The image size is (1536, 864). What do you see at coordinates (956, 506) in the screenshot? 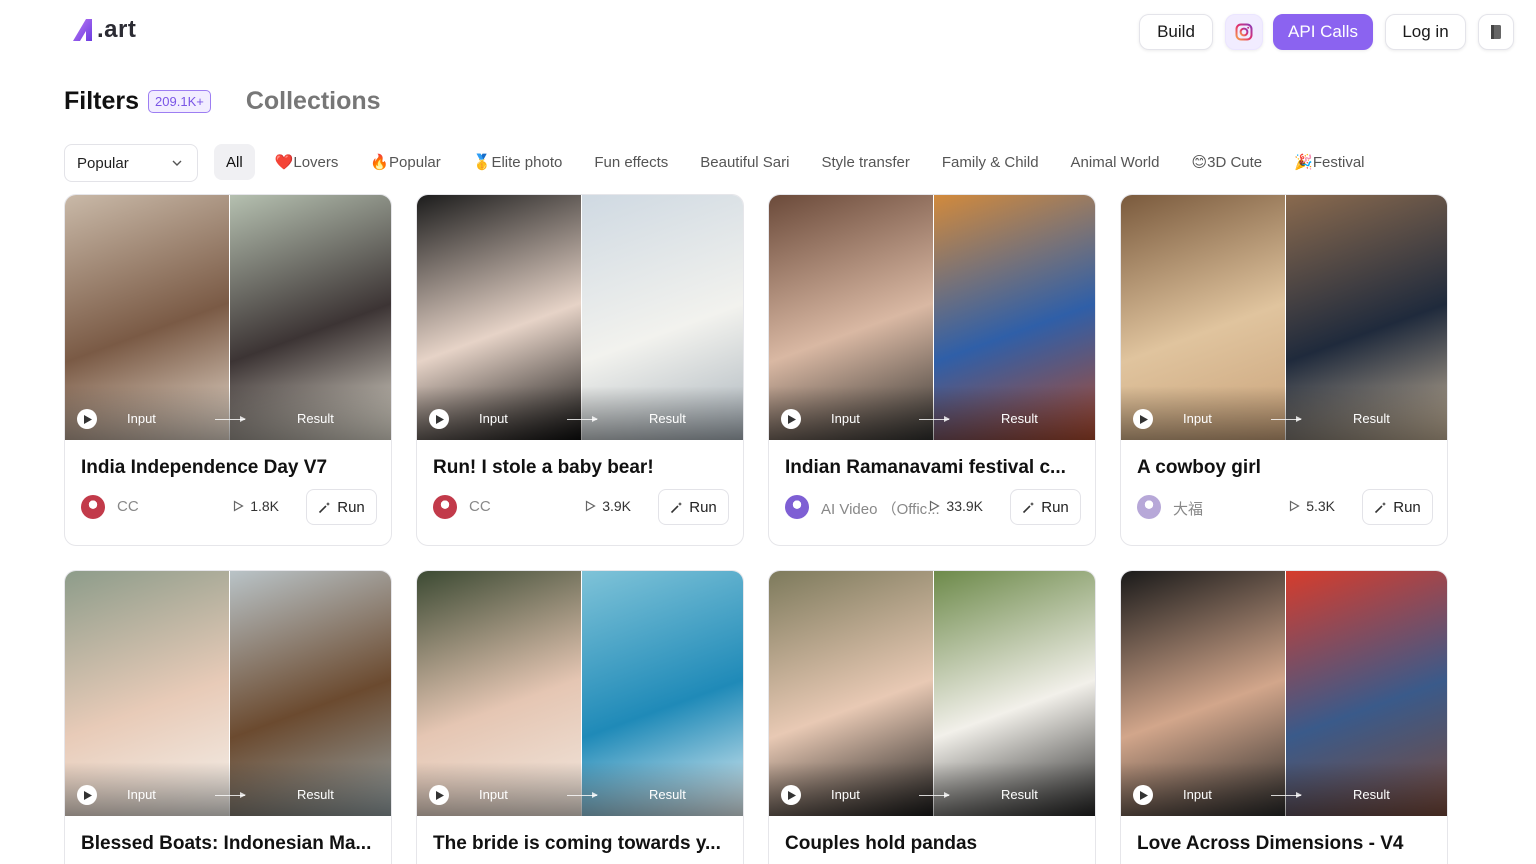
I see `run-count: 33.9K` at bounding box center [956, 506].